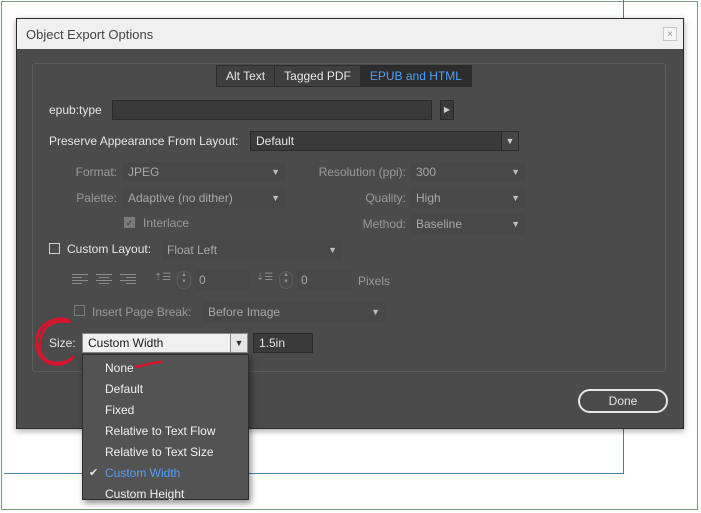  I want to click on palette-value: Adaptive (no dither), so click(180, 198).